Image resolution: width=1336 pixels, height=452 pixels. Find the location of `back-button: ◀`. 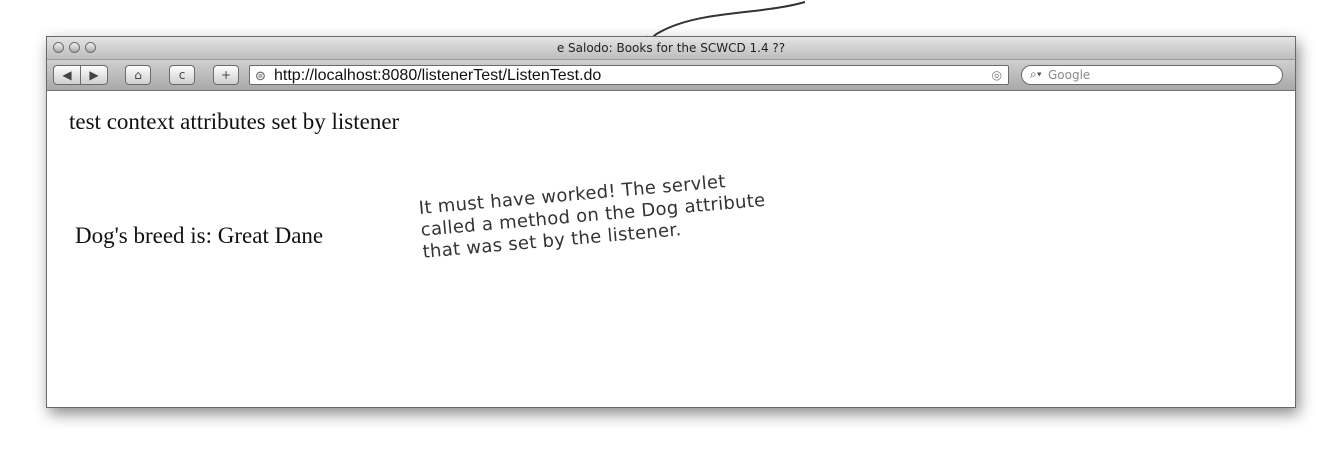

back-button: ◀ is located at coordinates (67, 75).